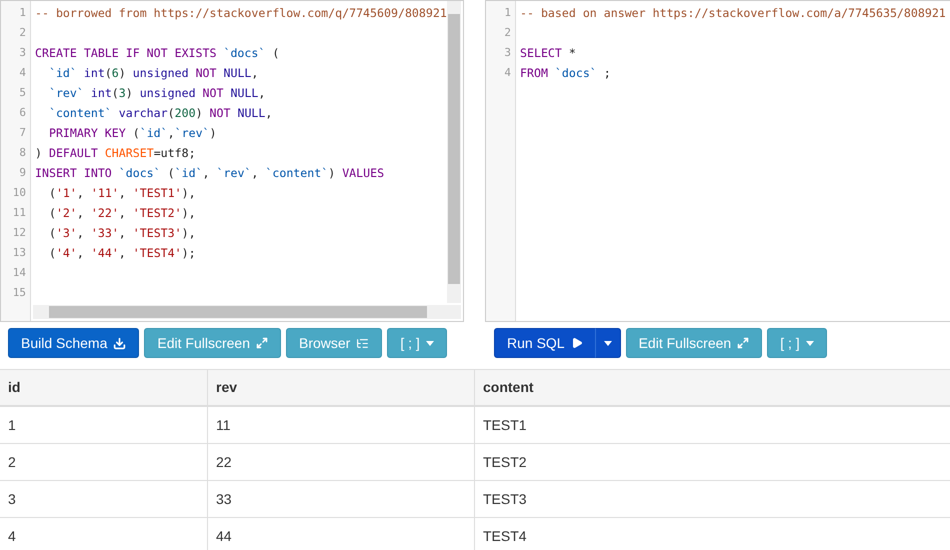  What do you see at coordinates (19, 213) in the screenshot?
I see `line-number: 11` at bounding box center [19, 213].